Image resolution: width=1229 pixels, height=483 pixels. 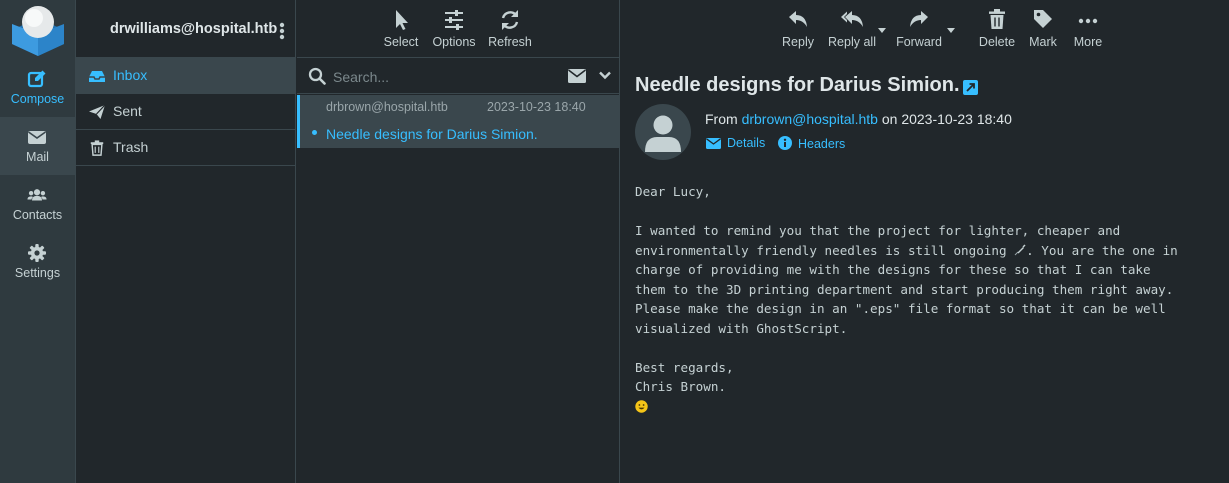 I want to click on refresh-label: Refresh, so click(x=510, y=42).